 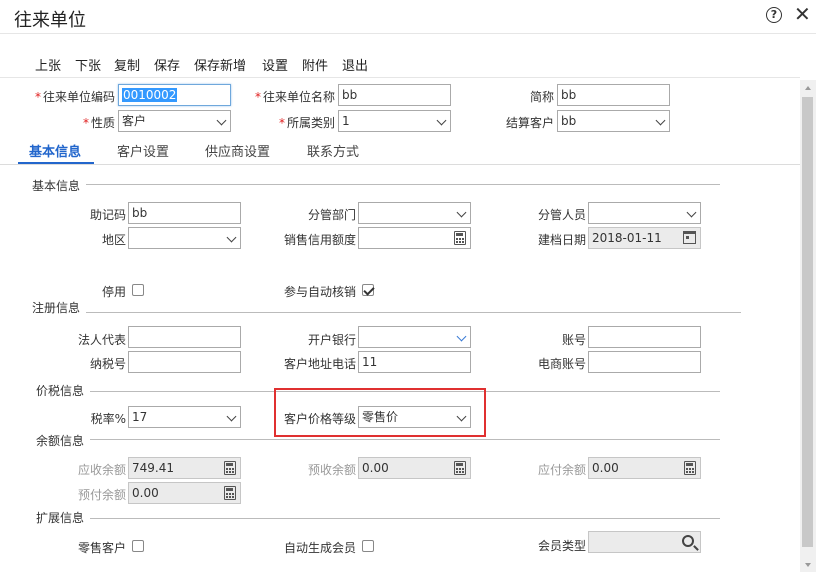 What do you see at coordinates (414, 238) in the screenshot?
I see `credit-input` at bounding box center [414, 238].